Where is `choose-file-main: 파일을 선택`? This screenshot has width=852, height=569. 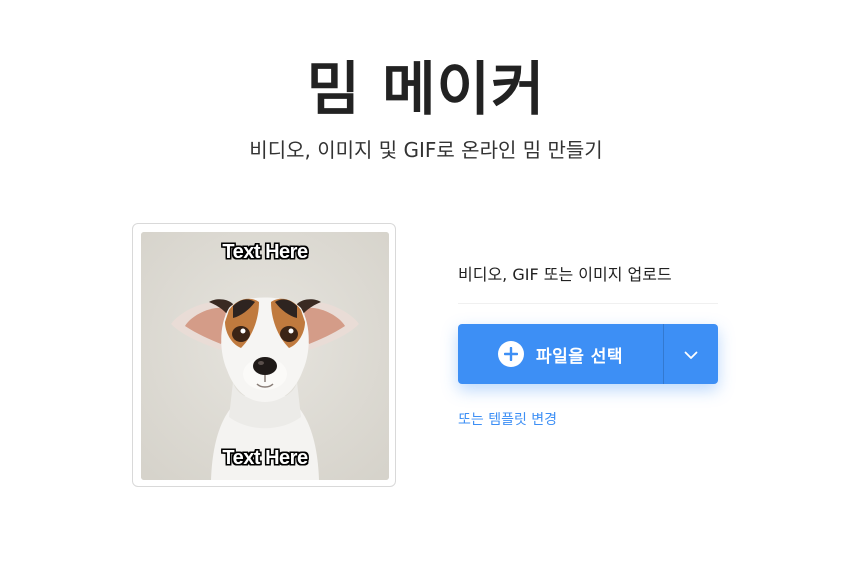
choose-file-main: 파일을 선택 is located at coordinates (560, 354).